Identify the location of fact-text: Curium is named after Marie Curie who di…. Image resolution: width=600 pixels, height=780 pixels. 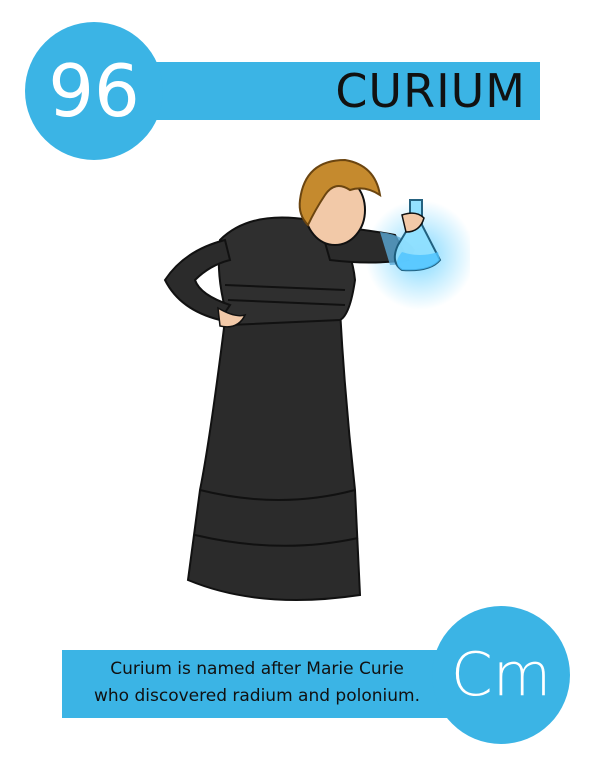
(257, 683).